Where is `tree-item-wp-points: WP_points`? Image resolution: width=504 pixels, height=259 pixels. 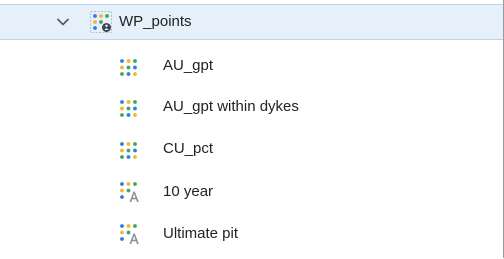 tree-item-wp-points: WP_points is located at coordinates (251, 22).